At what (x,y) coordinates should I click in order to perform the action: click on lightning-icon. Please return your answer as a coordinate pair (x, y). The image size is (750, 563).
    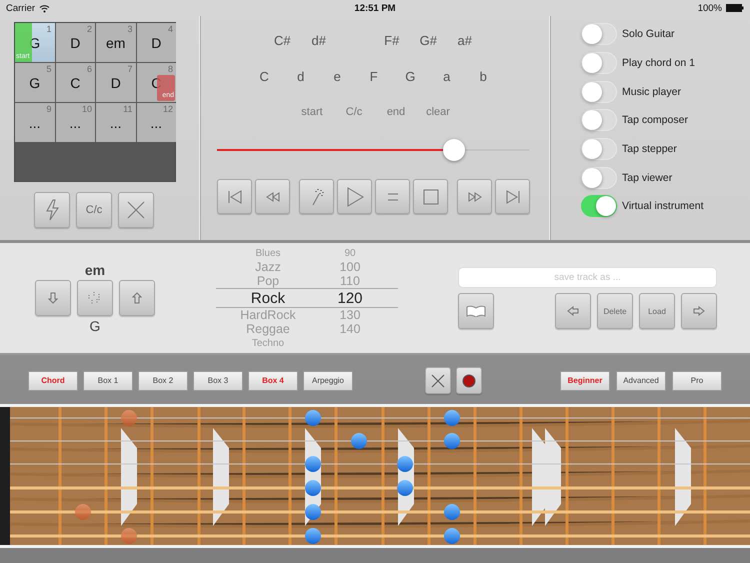
    Looking at the image, I should click on (52, 210).